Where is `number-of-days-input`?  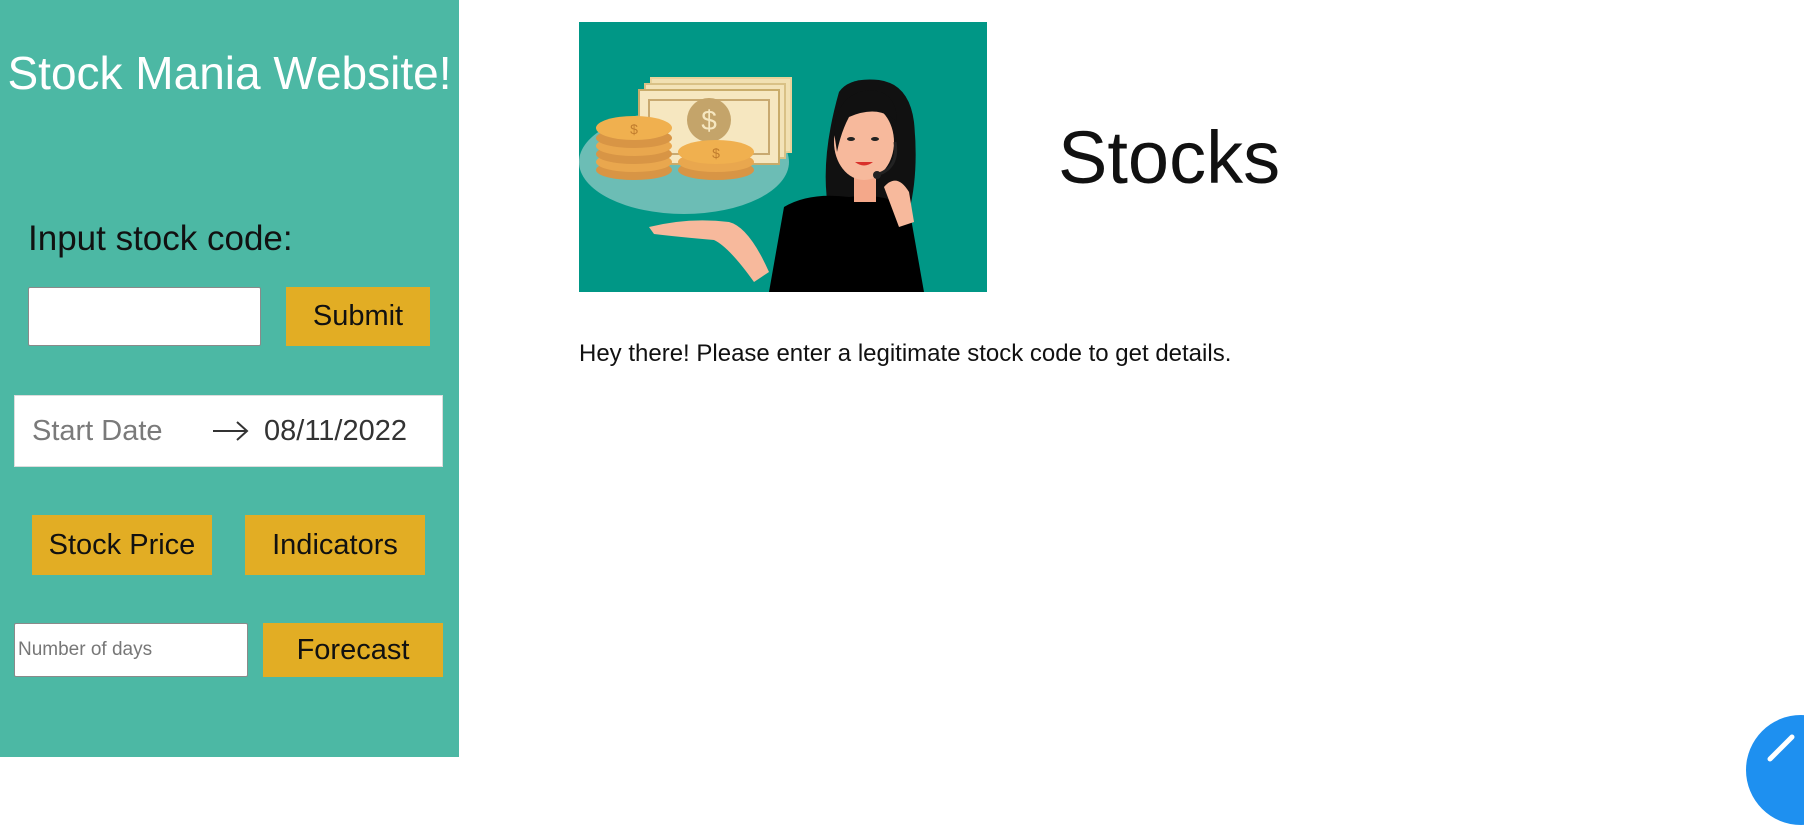 number-of-days-input is located at coordinates (131, 650).